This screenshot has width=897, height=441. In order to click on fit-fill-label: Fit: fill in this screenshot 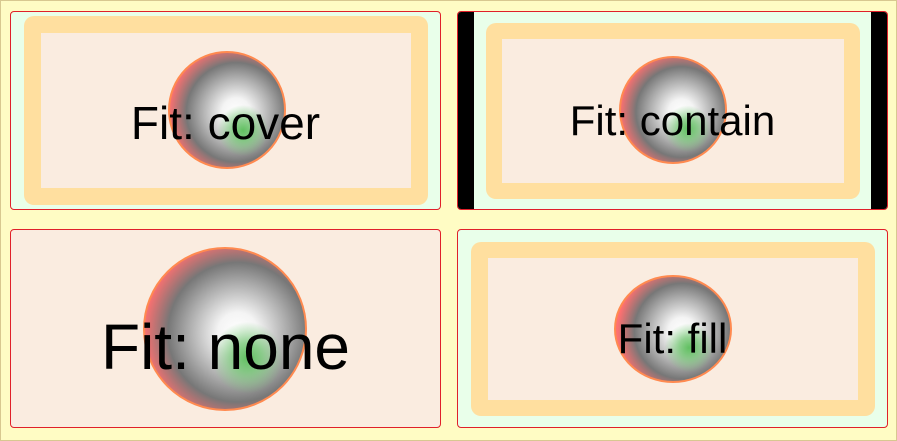, I will do `click(672, 338)`.